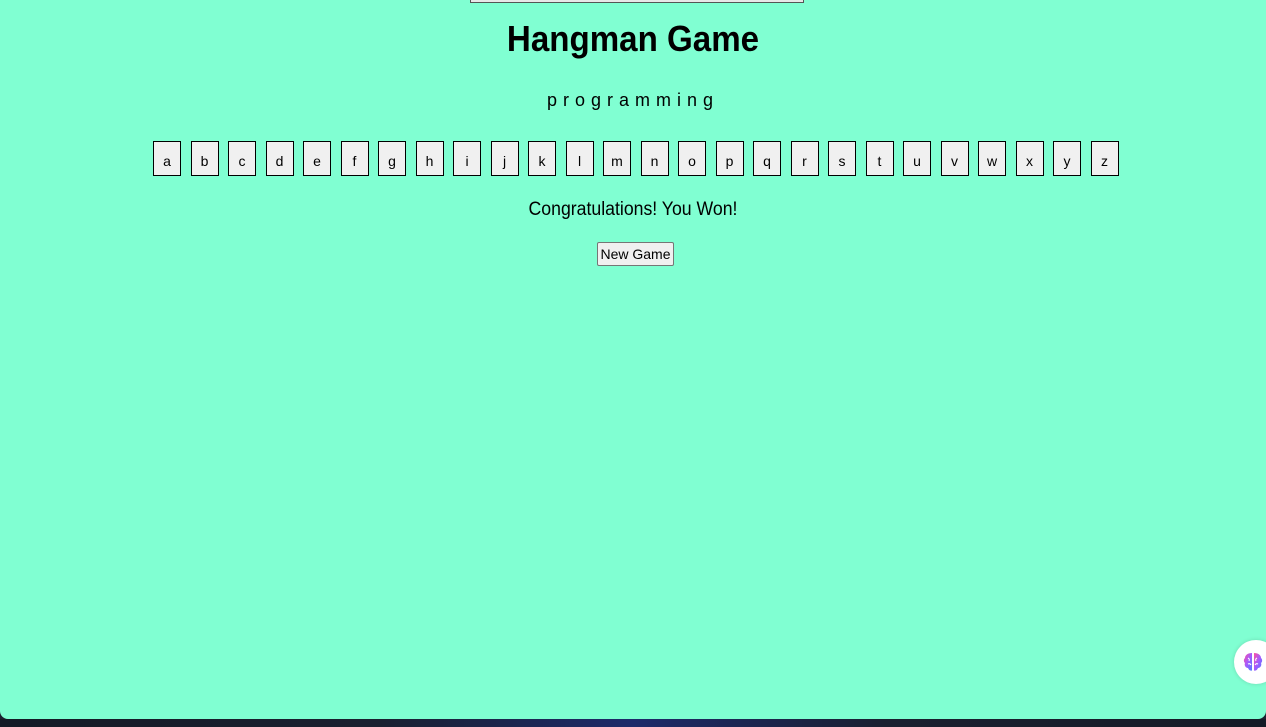 This screenshot has width=1266, height=727. What do you see at coordinates (692, 158) in the screenshot?
I see `letter-button-o: o` at bounding box center [692, 158].